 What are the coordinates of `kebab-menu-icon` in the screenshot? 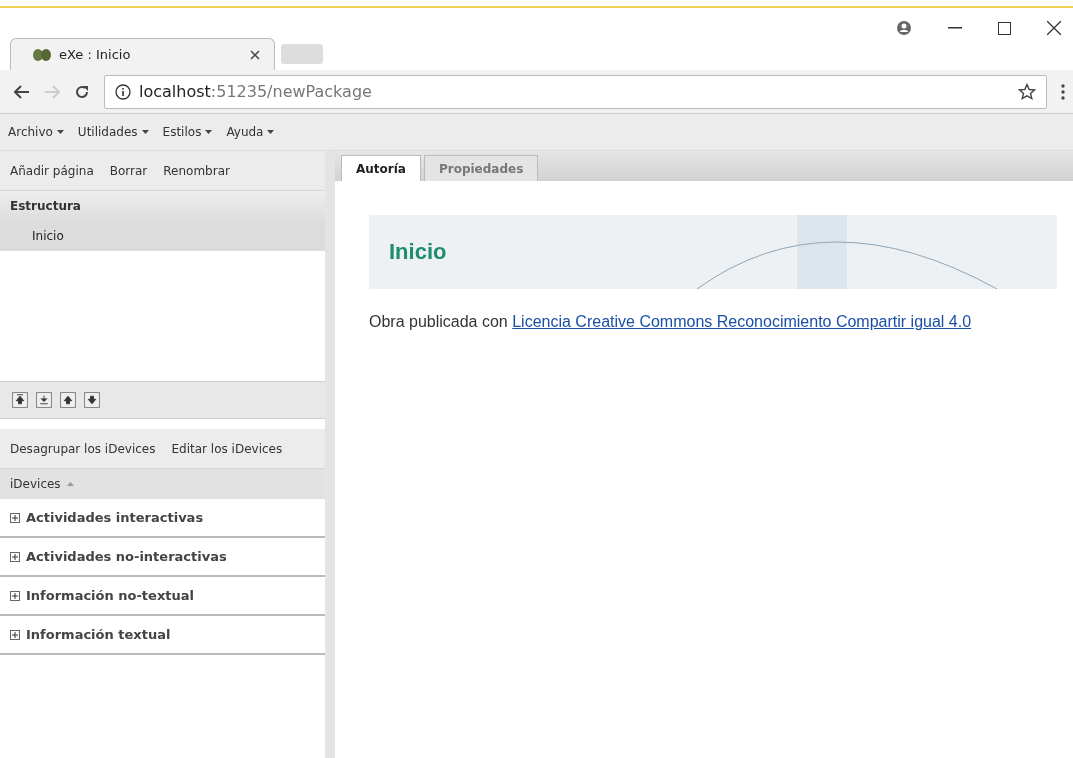 It's located at (1063, 91).